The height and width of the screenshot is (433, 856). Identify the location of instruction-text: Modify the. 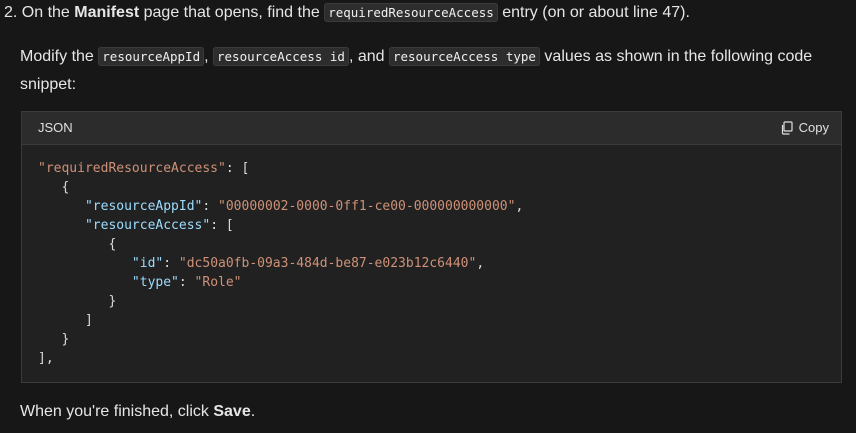
(59, 56).